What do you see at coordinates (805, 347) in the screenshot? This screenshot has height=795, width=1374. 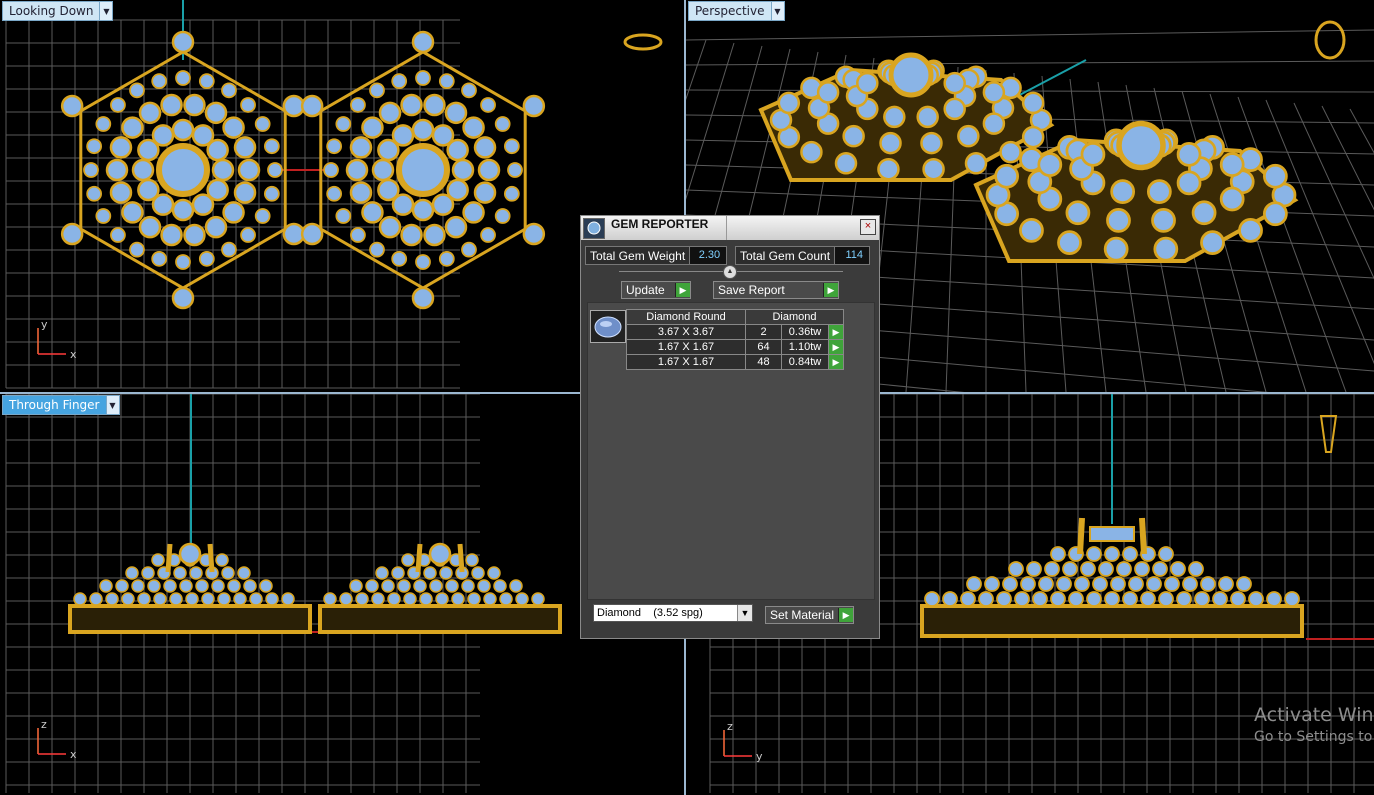 I see `row-weight: 1.10tw` at bounding box center [805, 347].